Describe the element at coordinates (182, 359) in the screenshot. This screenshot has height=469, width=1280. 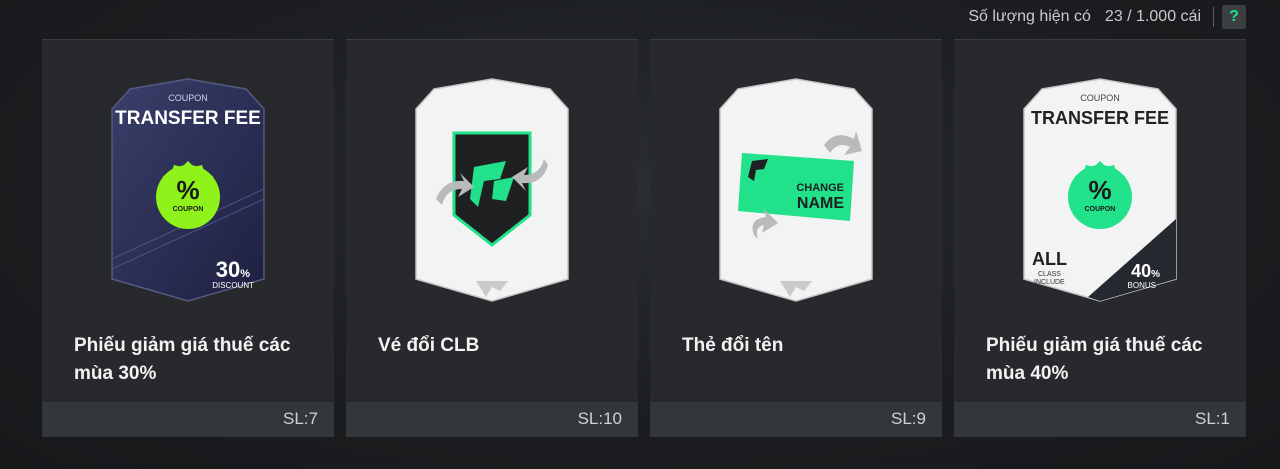
I see `item-title: Phiếu giảm giá thuế các mùa 30%` at that location.